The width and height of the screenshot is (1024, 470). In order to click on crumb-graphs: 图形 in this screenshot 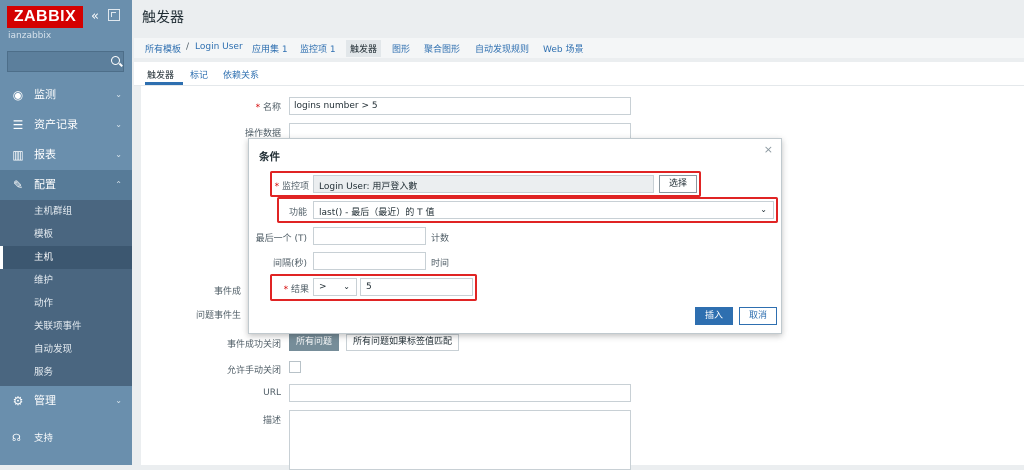, I will do `click(401, 48)`.